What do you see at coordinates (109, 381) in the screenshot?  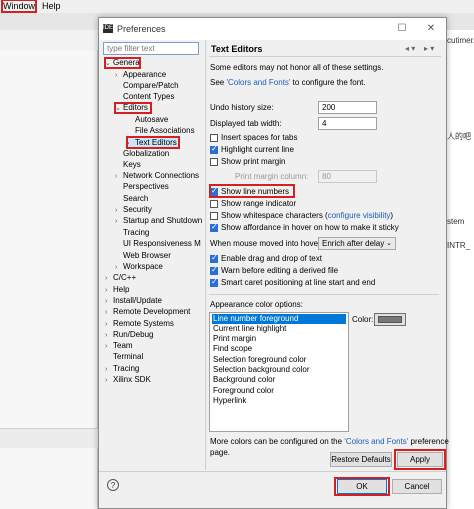 I see `chevron-right-icon: ›` at bounding box center [109, 381].